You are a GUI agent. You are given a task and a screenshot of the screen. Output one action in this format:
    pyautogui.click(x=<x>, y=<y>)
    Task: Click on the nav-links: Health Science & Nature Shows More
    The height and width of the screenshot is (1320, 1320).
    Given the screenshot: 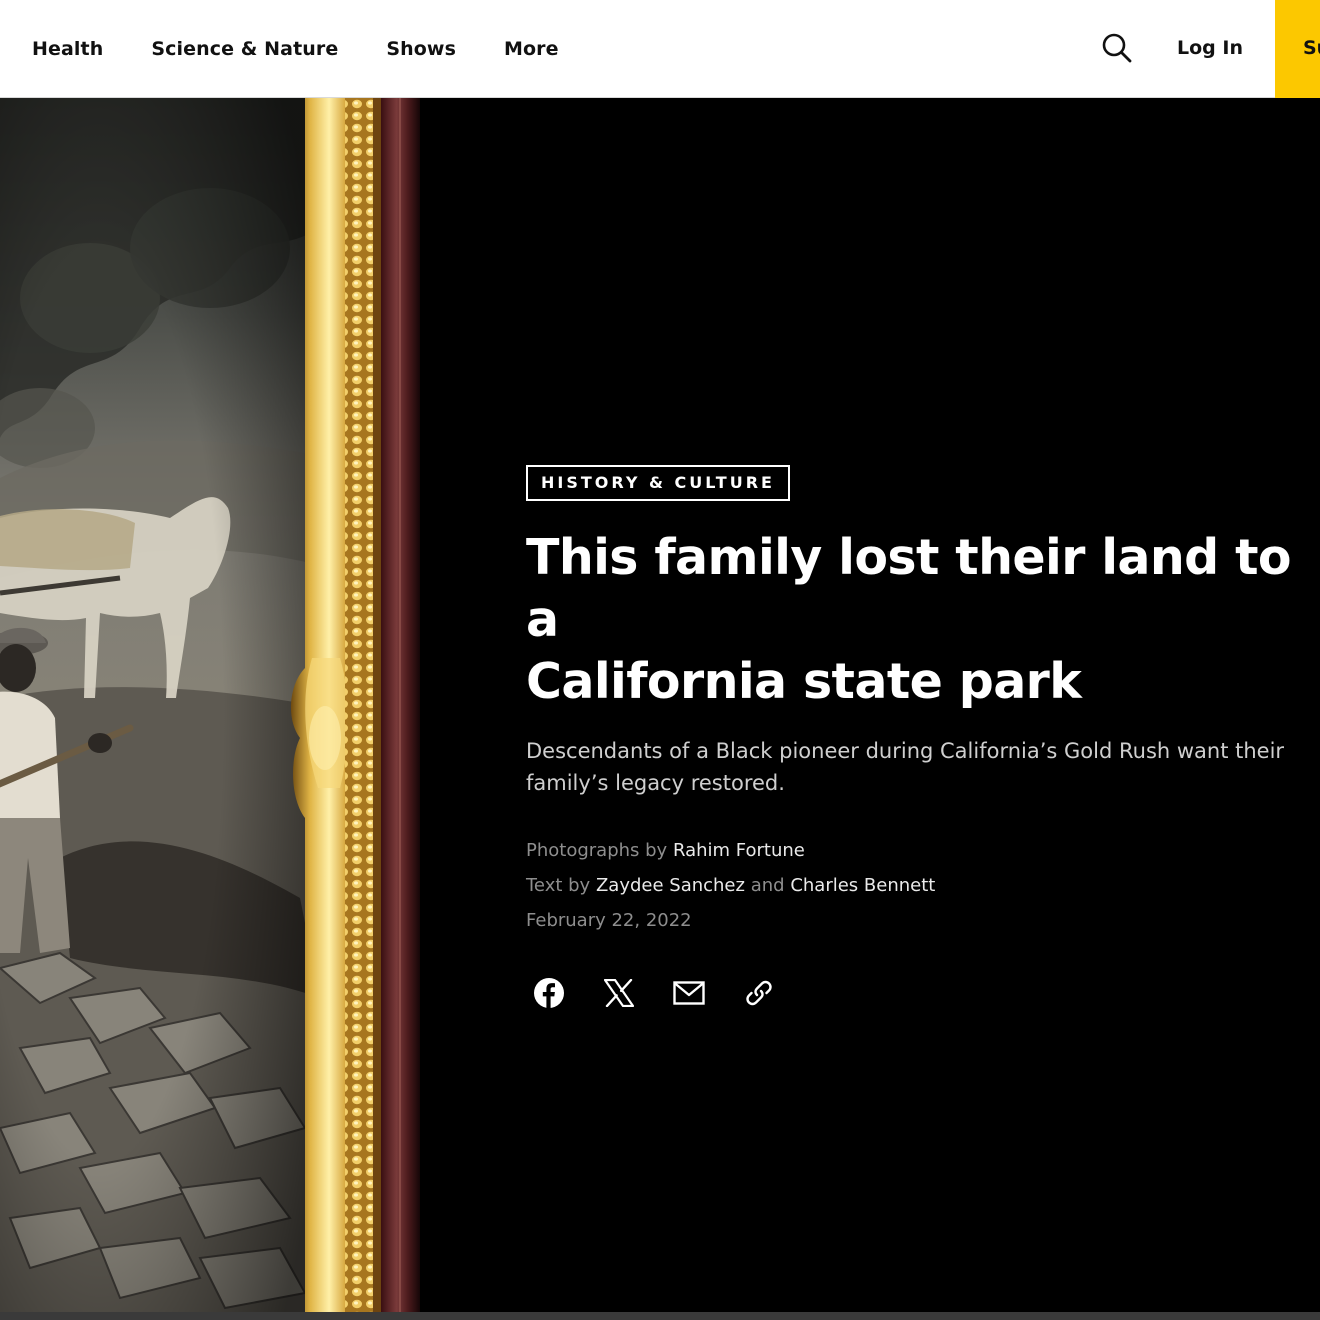 What is the action you would take?
    pyautogui.click(x=319, y=48)
    